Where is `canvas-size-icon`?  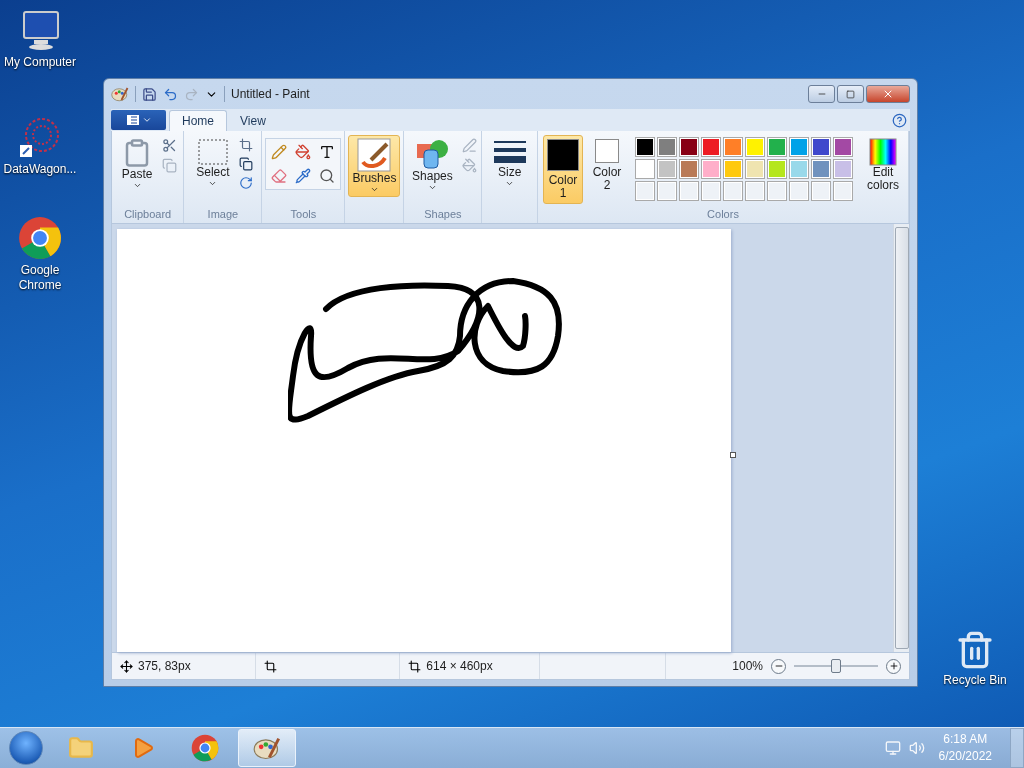
canvas-size-icon is located at coordinates (415, 666).